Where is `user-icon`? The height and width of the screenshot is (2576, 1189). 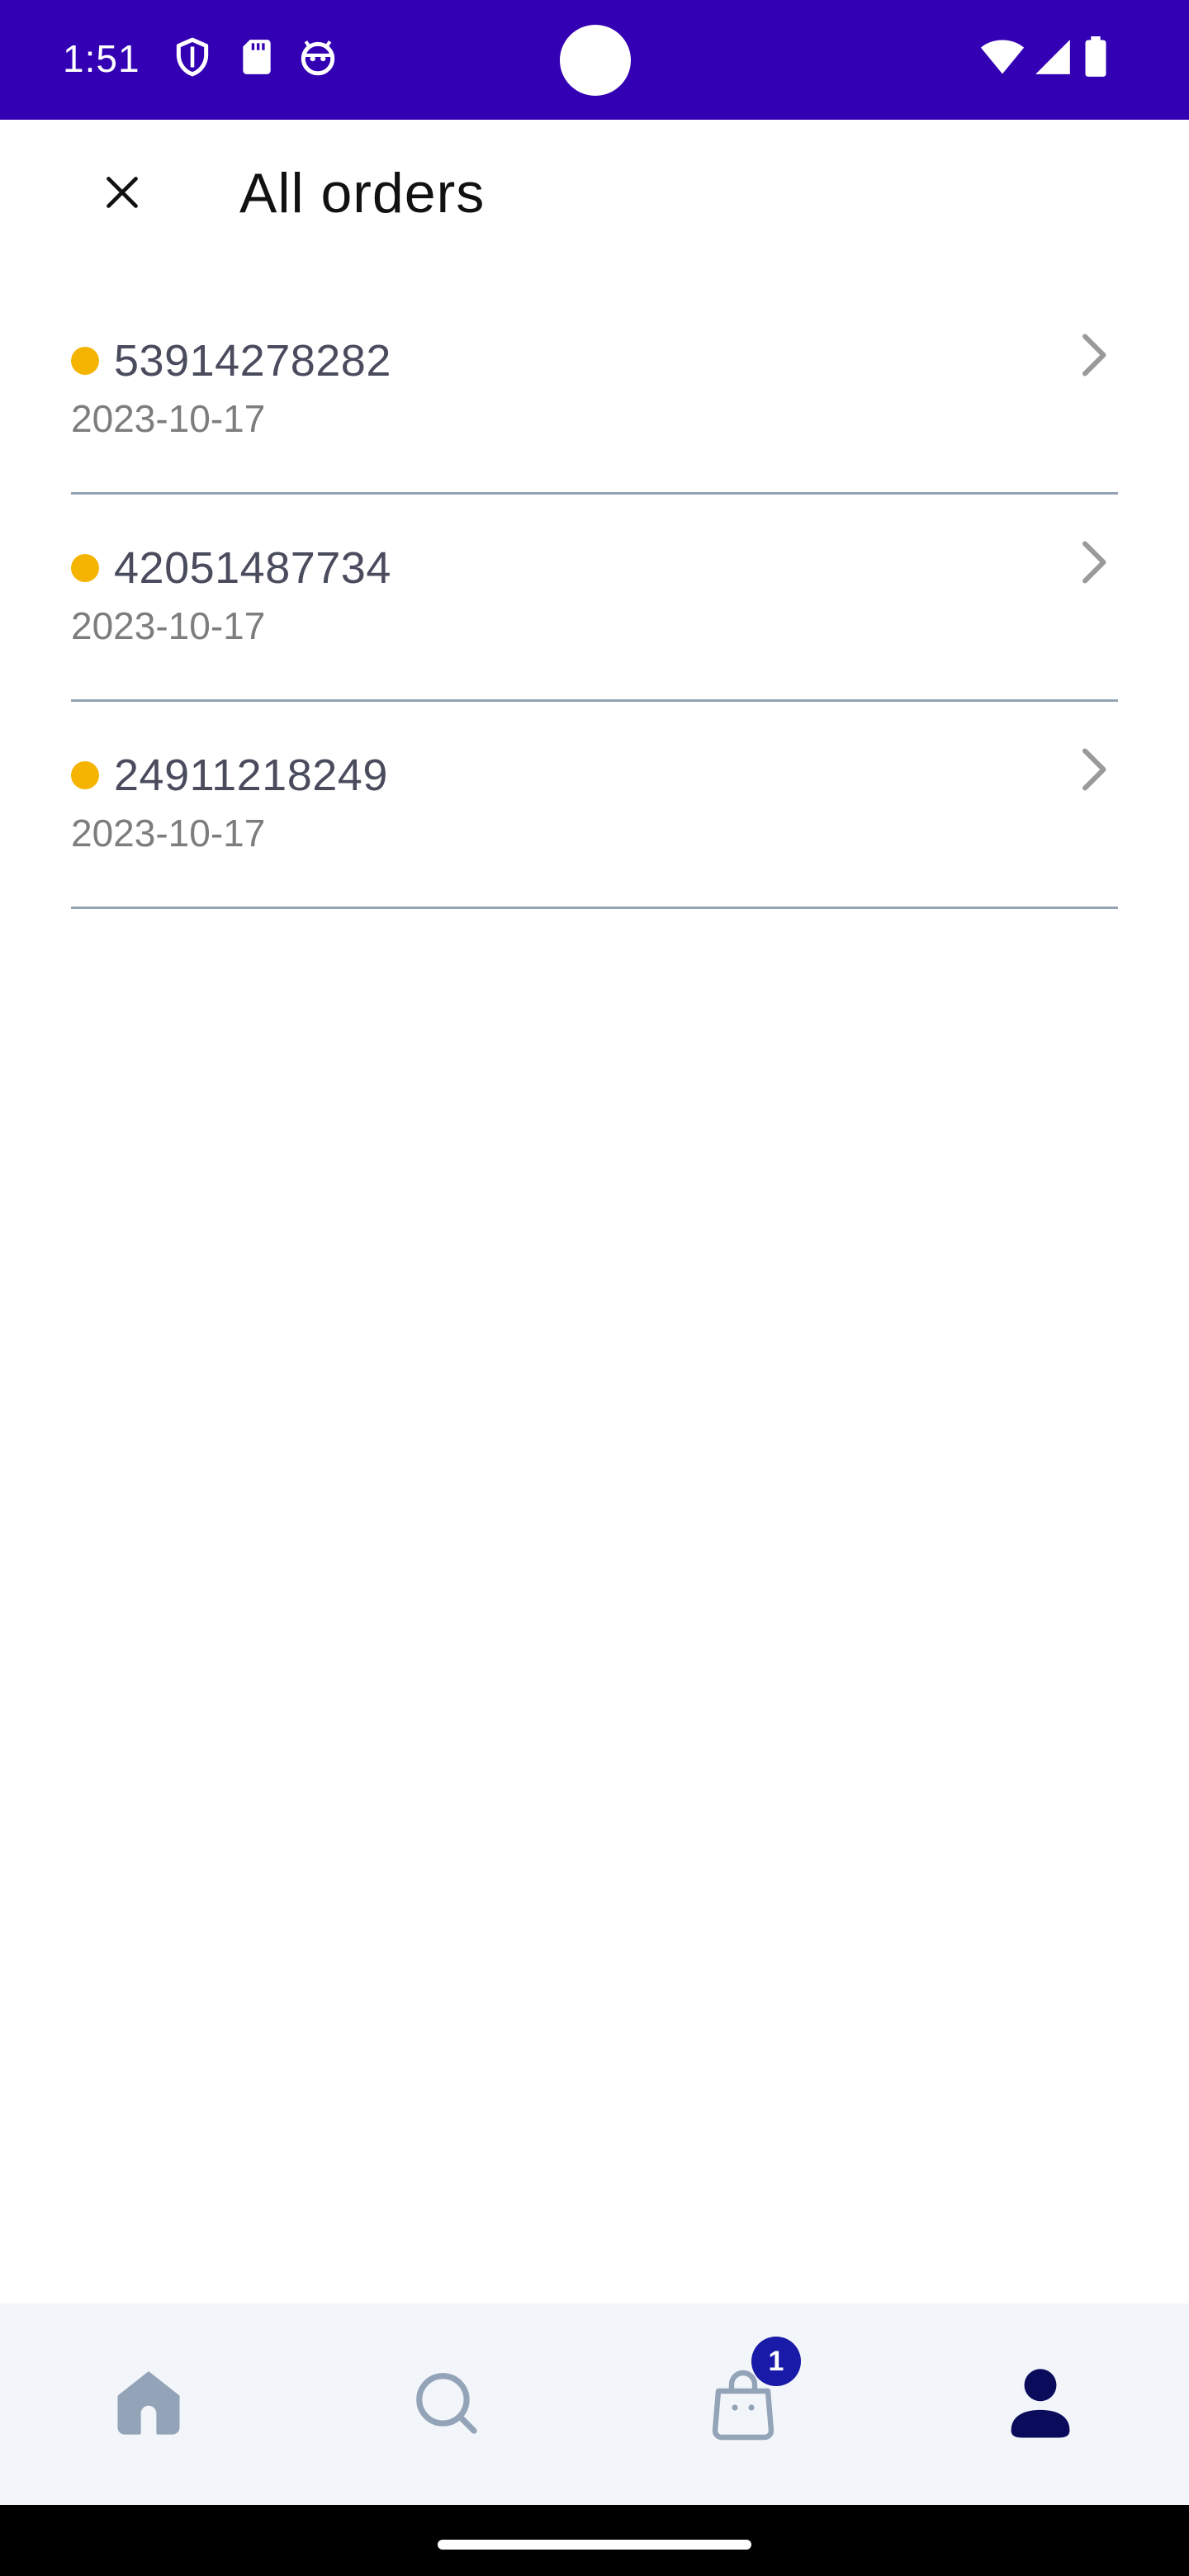 user-icon is located at coordinates (1040, 2405).